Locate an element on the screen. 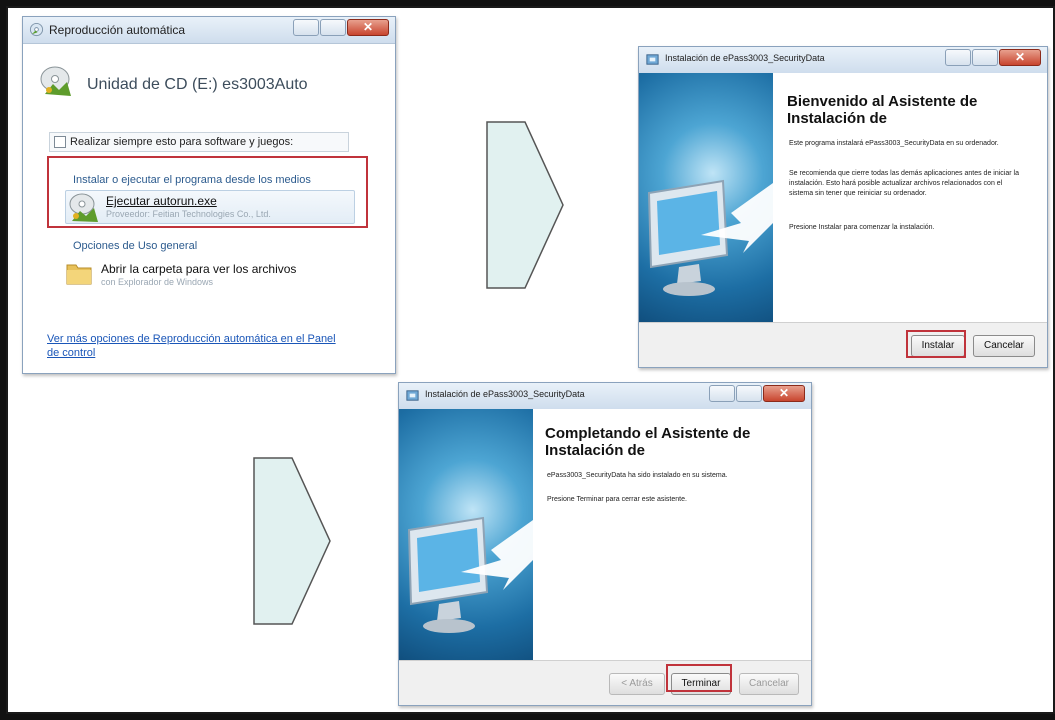  setup-finish-title: Instalación de ePass3003_SecurityData is located at coordinates (505, 394).